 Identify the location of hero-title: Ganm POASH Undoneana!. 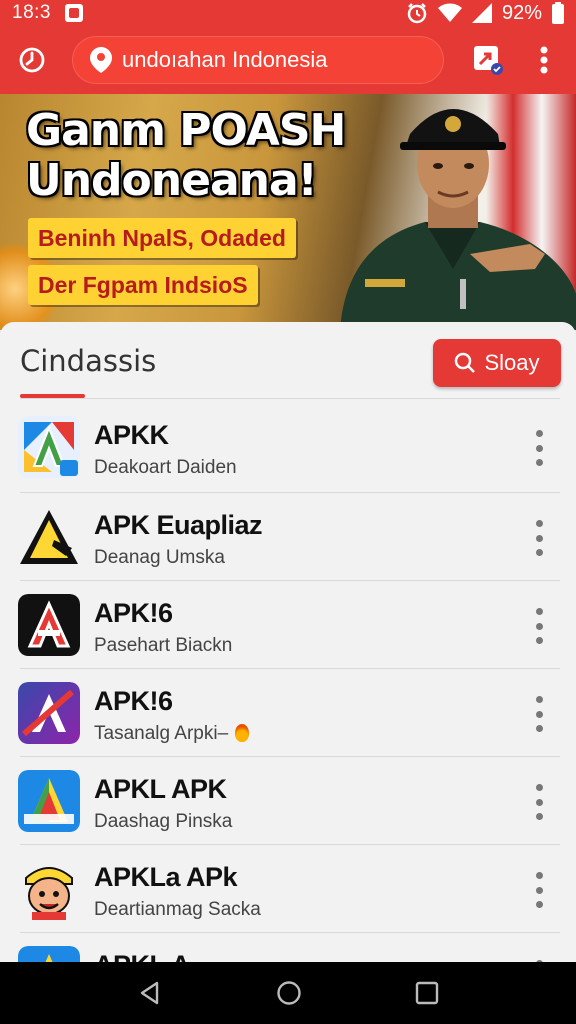
(186, 155).